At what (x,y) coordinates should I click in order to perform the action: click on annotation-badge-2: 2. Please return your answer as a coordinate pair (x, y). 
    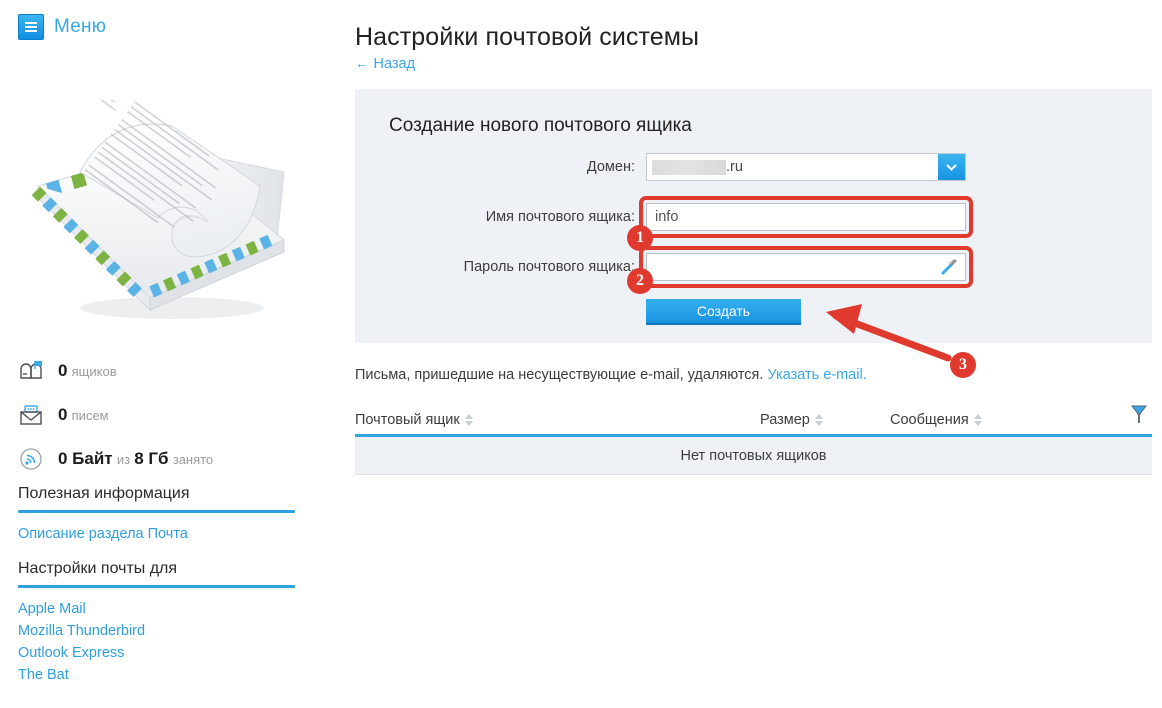
    Looking at the image, I should click on (640, 281).